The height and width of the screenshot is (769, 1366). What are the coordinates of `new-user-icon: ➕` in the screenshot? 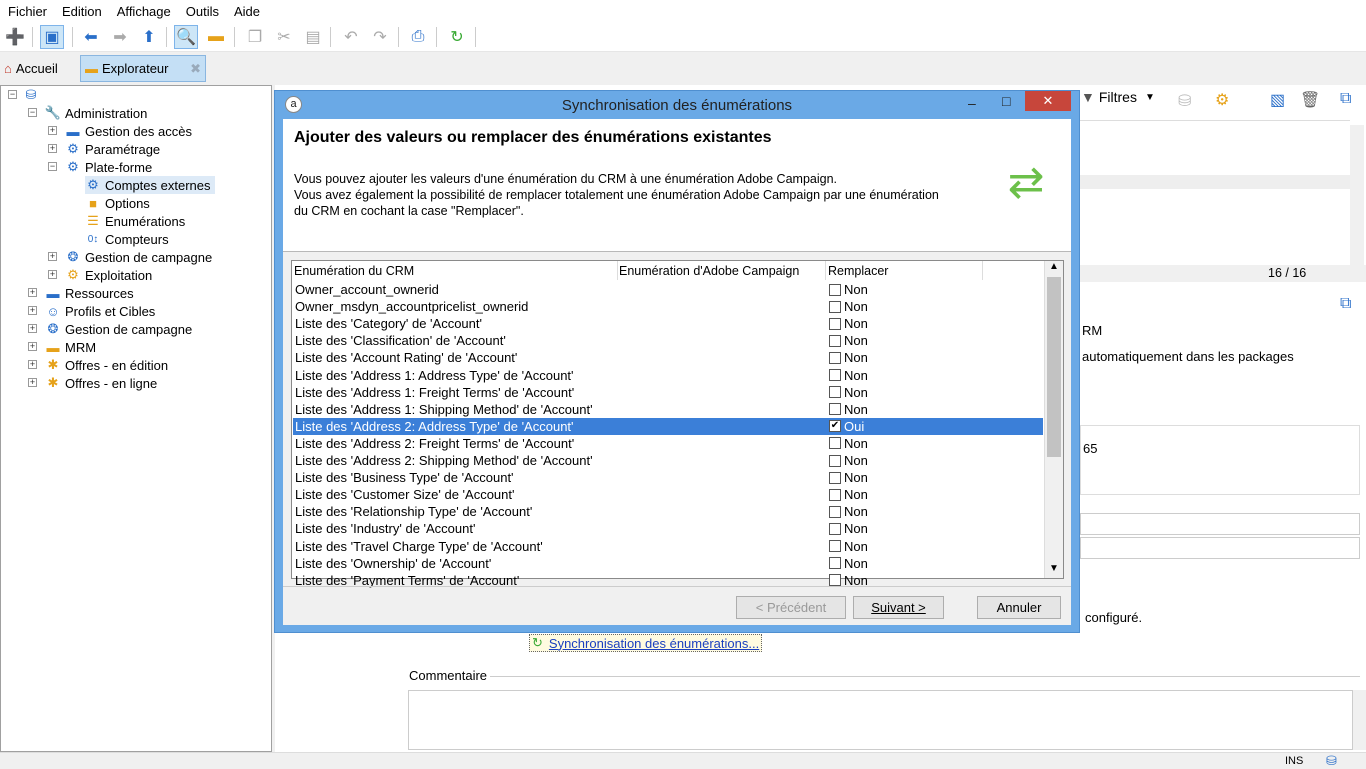 It's located at (15, 37).